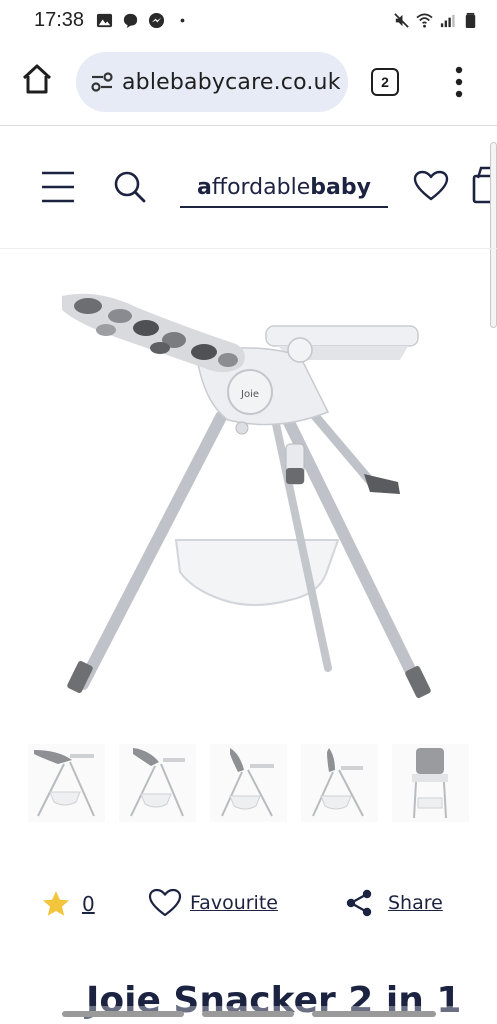  Describe the element at coordinates (261, 187) in the screenshot. I see `logo-regular-text: ffordable` at that location.